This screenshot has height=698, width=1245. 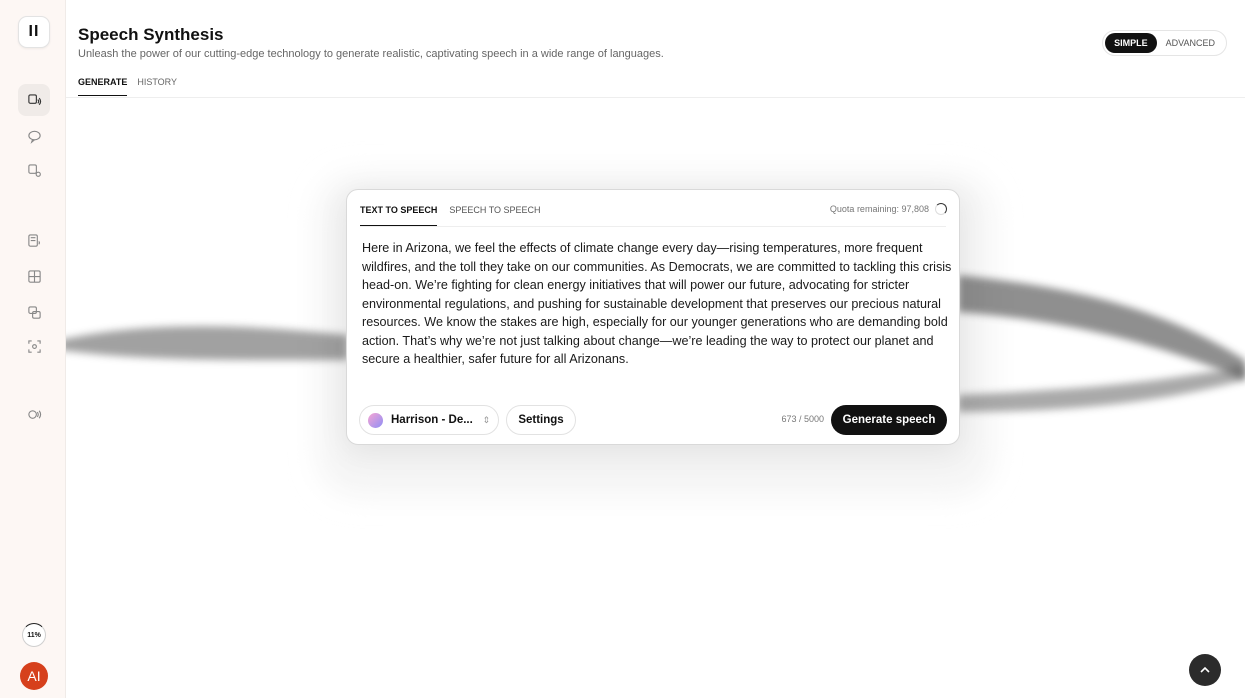 I want to click on collapse-sidebar-button: II, so click(x=34, y=32).